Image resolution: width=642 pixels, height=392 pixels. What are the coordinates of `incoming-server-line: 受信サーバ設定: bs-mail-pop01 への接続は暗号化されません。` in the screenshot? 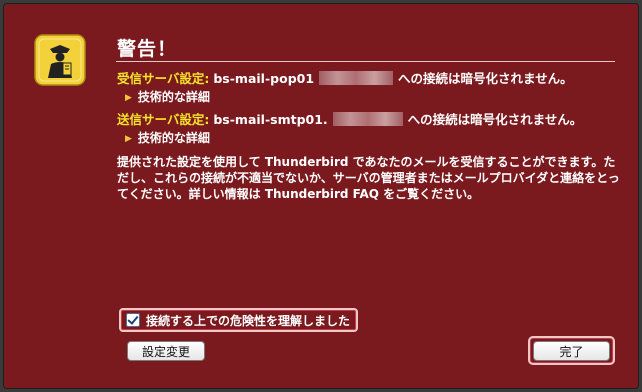 It's located at (345, 77).